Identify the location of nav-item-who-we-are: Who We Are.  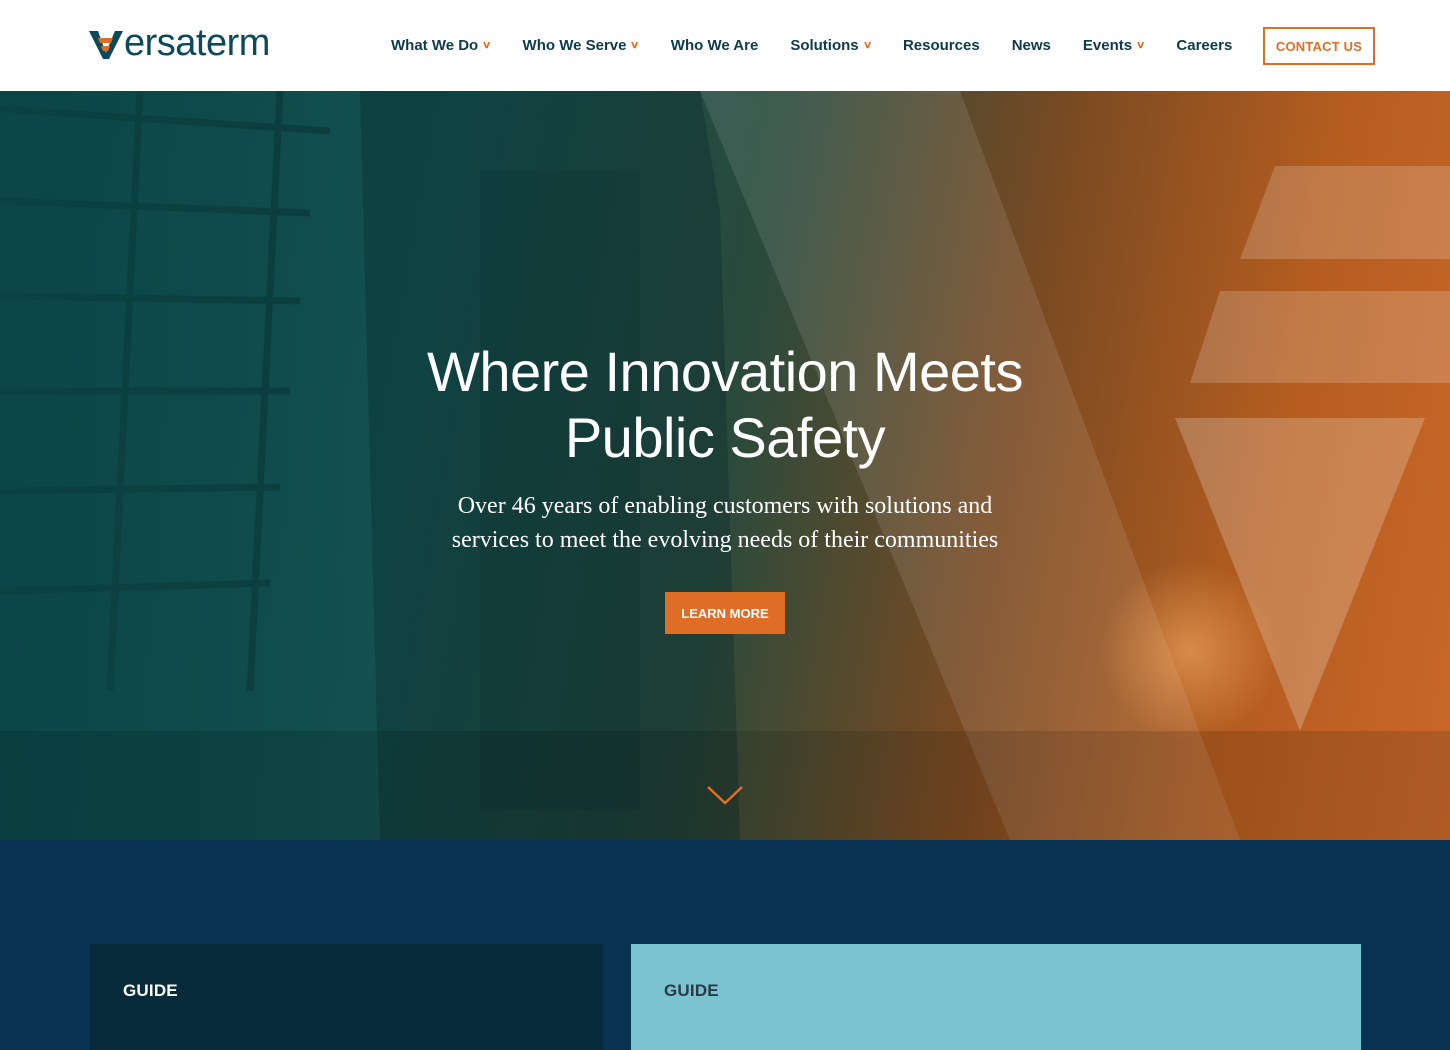
(715, 45).